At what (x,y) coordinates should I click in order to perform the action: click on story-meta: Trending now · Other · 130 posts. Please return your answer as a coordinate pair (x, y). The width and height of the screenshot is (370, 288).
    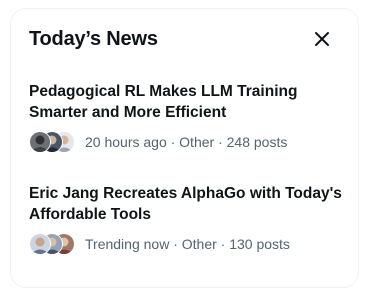
    Looking at the image, I should click on (187, 244).